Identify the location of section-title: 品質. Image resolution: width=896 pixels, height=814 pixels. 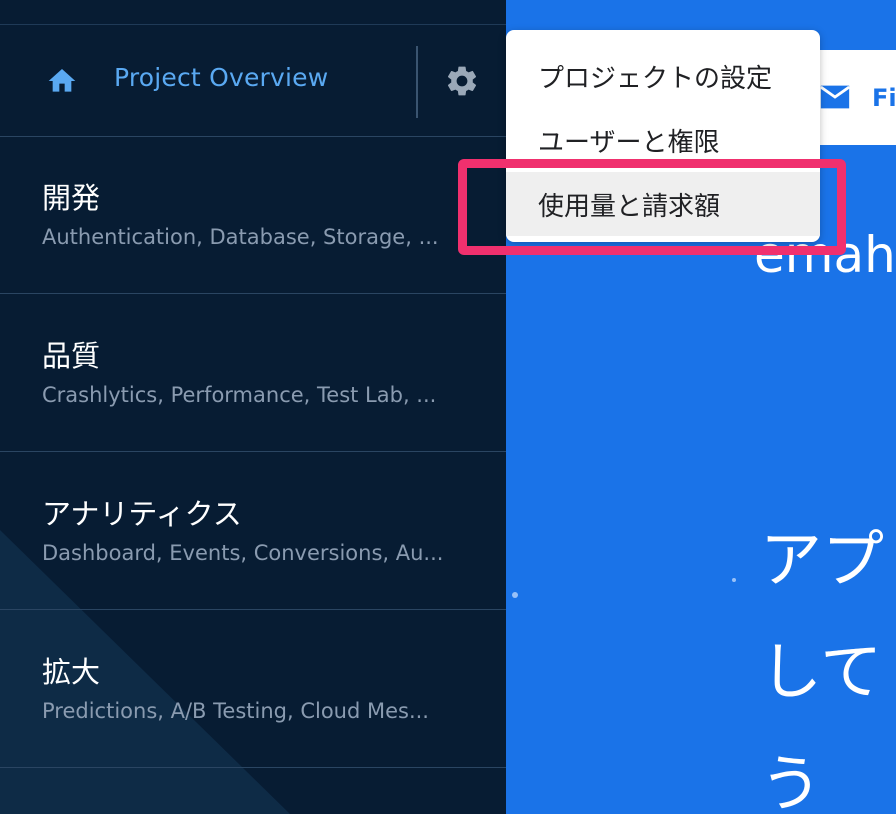
(71, 356).